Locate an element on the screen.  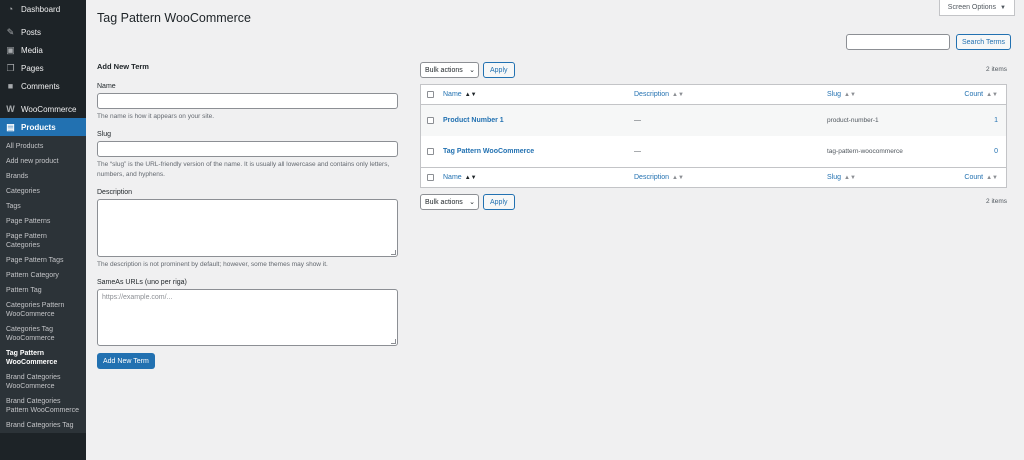
submenu-item: Brand Categories Pattern WooCommerce is located at coordinates (43, 406).